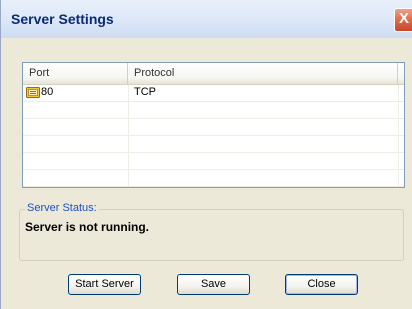 This screenshot has height=309, width=412. What do you see at coordinates (75, 73) in the screenshot?
I see `column-header-port: Port` at bounding box center [75, 73].